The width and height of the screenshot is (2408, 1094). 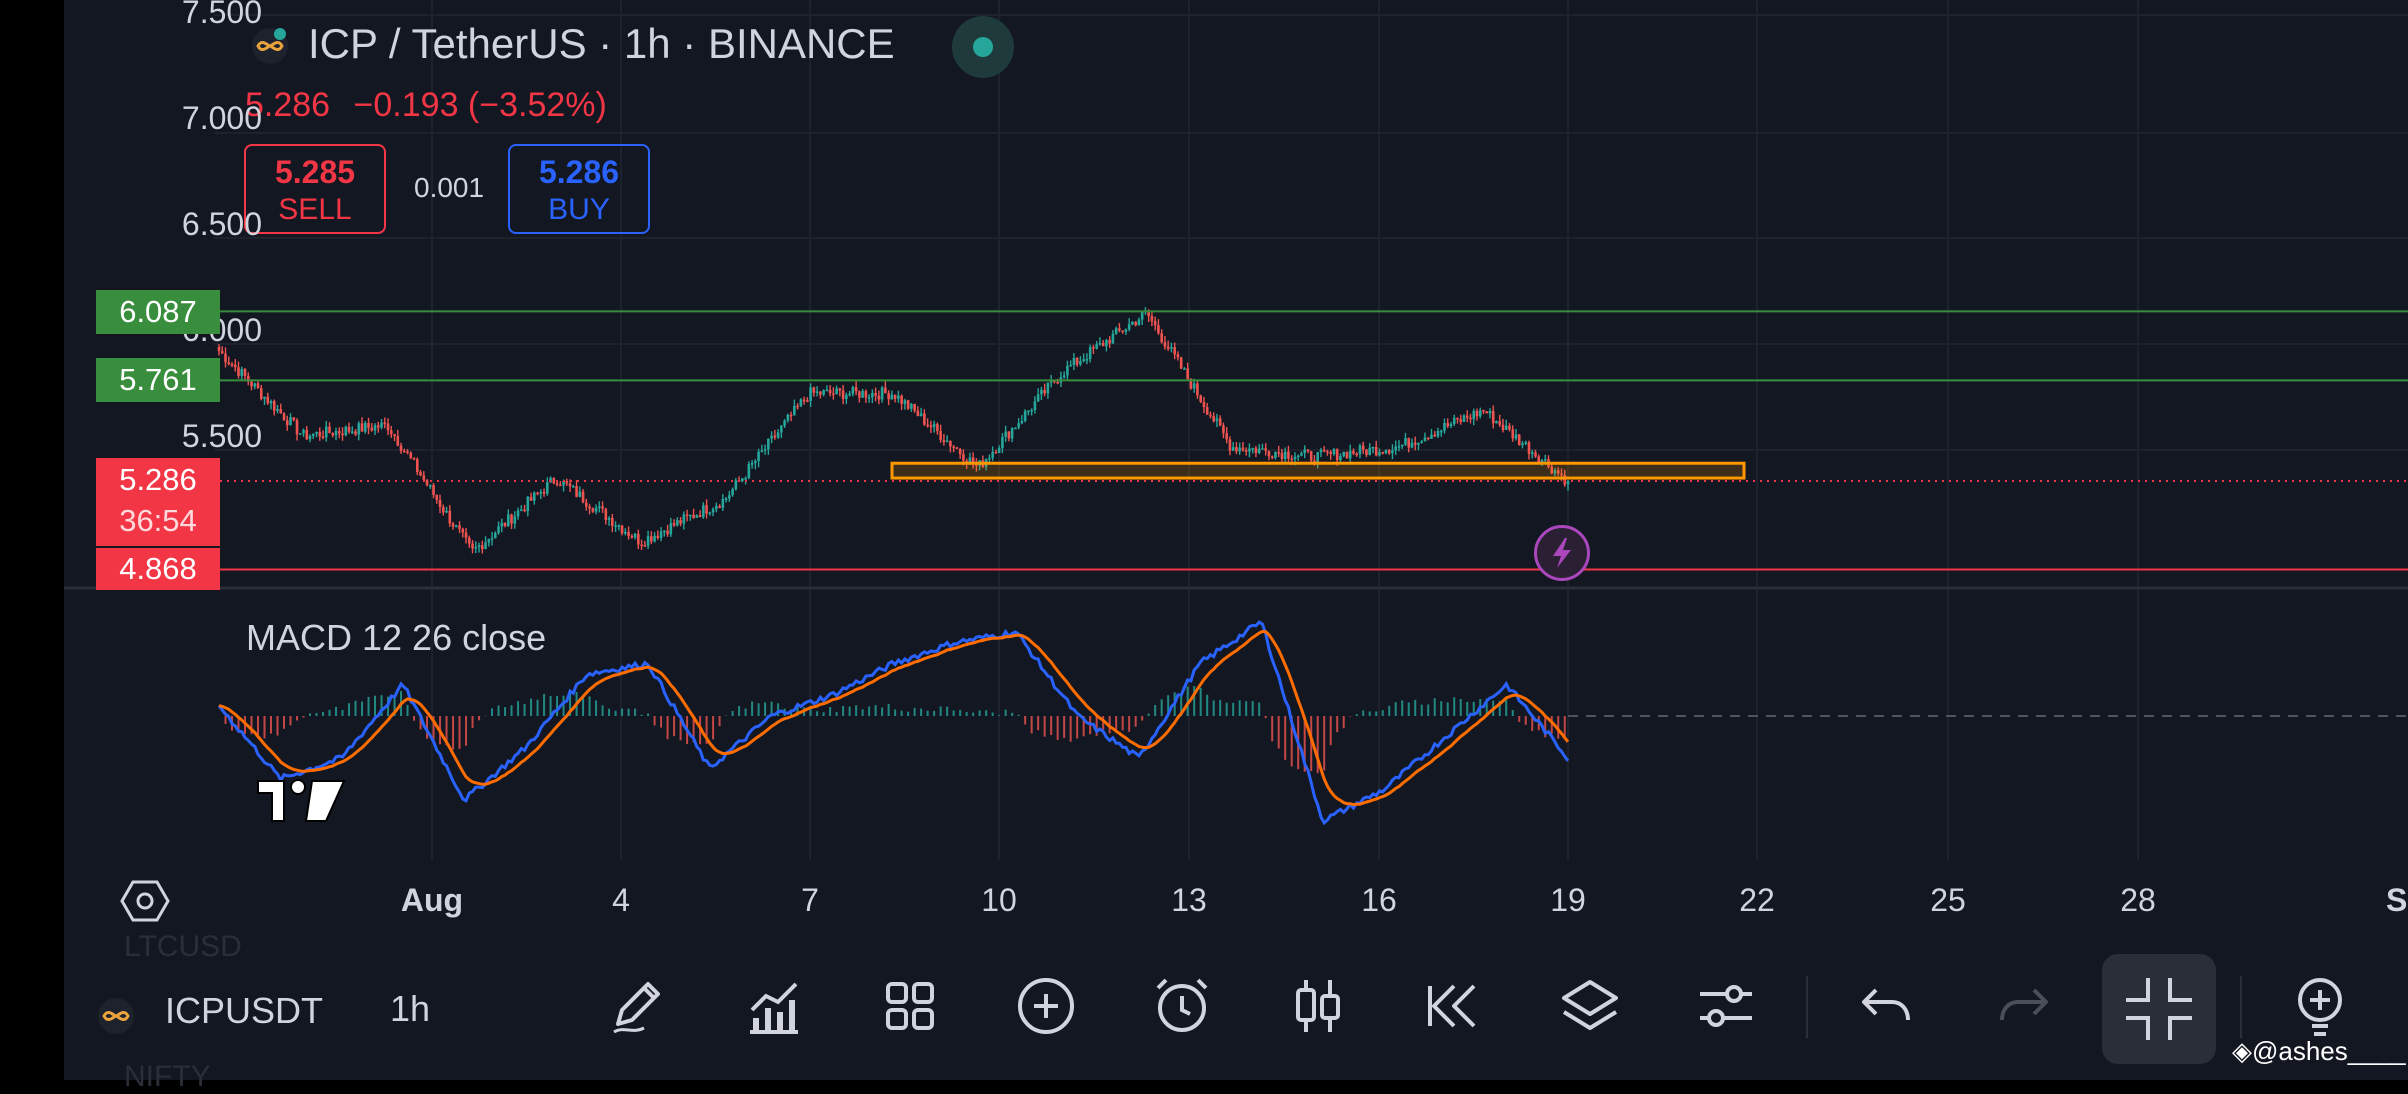 What do you see at coordinates (158, 312) in the screenshot?
I see `level-tag-high: 6.087` at bounding box center [158, 312].